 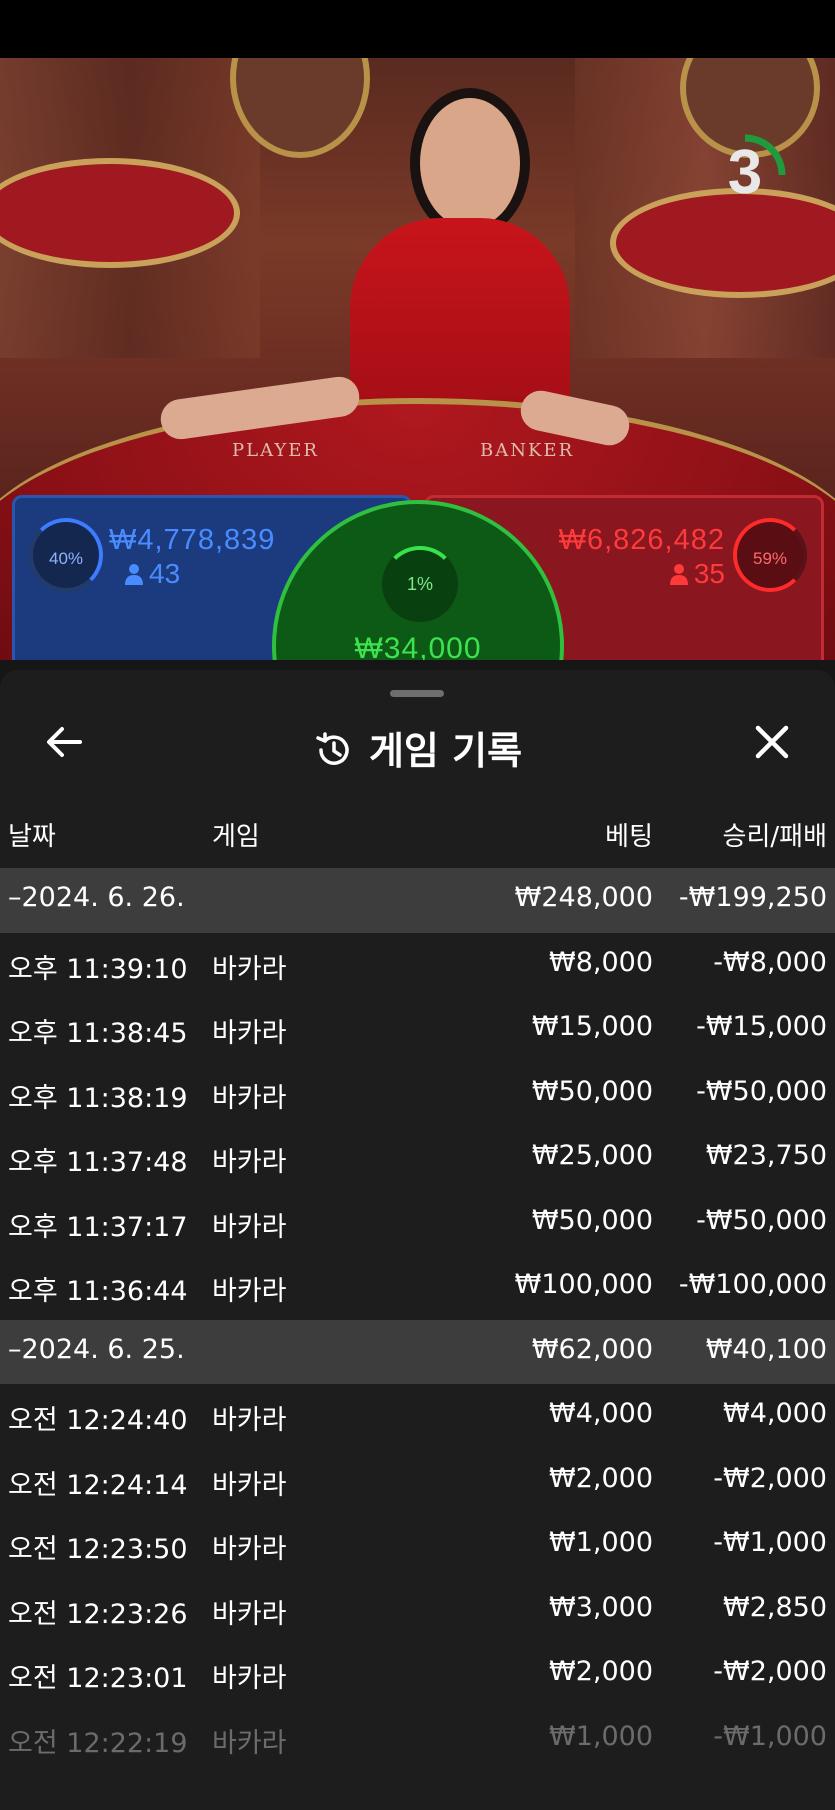 What do you see at coordinates (98, 1227) in the screenshot?
I see `row-time: 오후 11:37:17` at bounding box center [98, 1227].